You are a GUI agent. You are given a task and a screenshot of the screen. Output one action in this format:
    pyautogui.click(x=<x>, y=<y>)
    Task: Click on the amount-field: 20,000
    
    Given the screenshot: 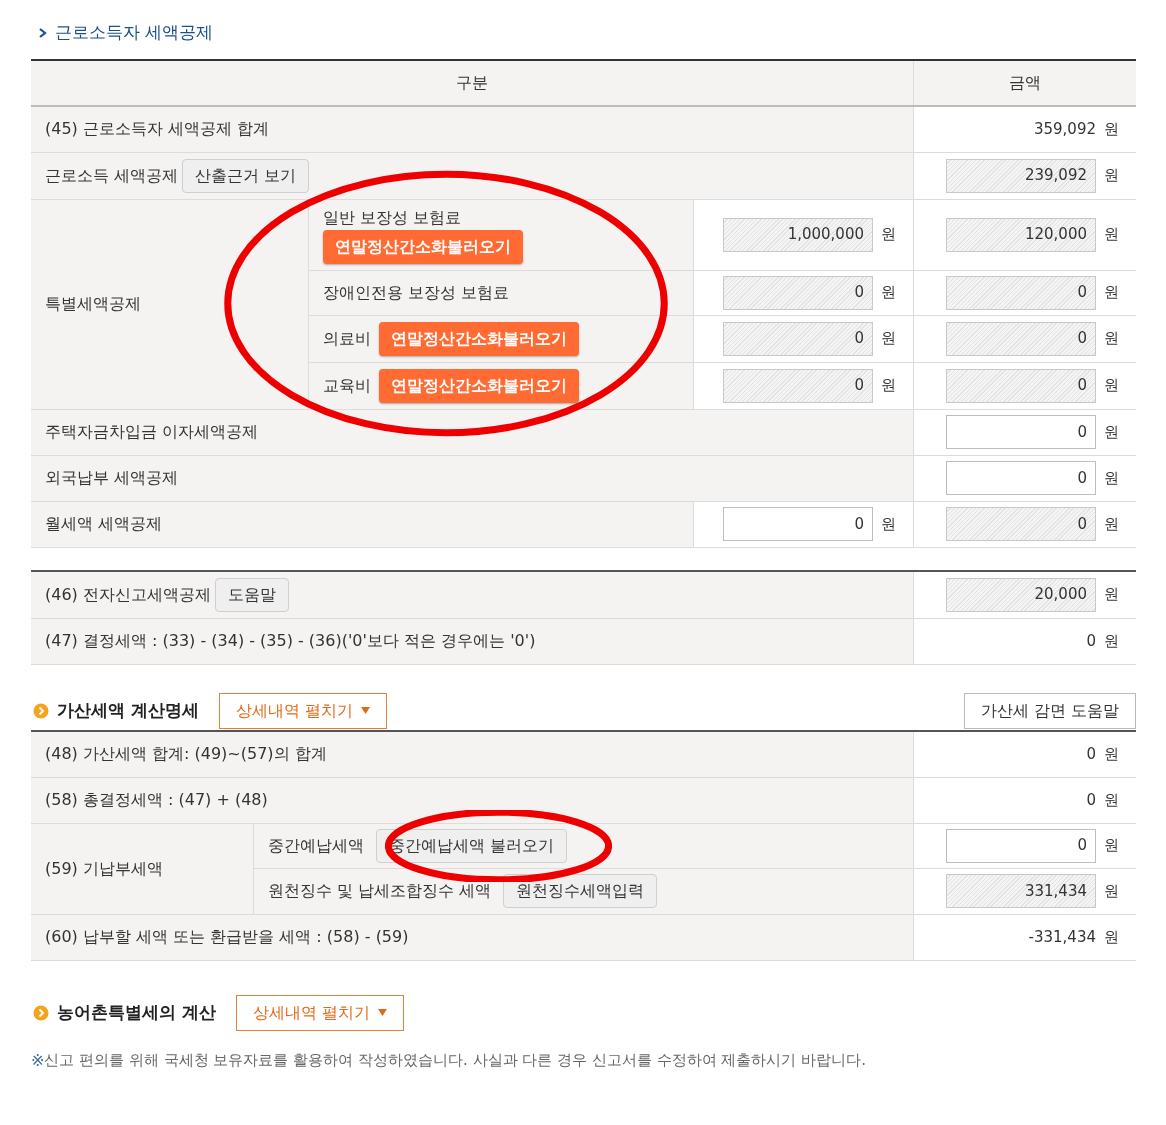 What is the action you would take?
    pyautogui.click(x=1021, y=594)
    